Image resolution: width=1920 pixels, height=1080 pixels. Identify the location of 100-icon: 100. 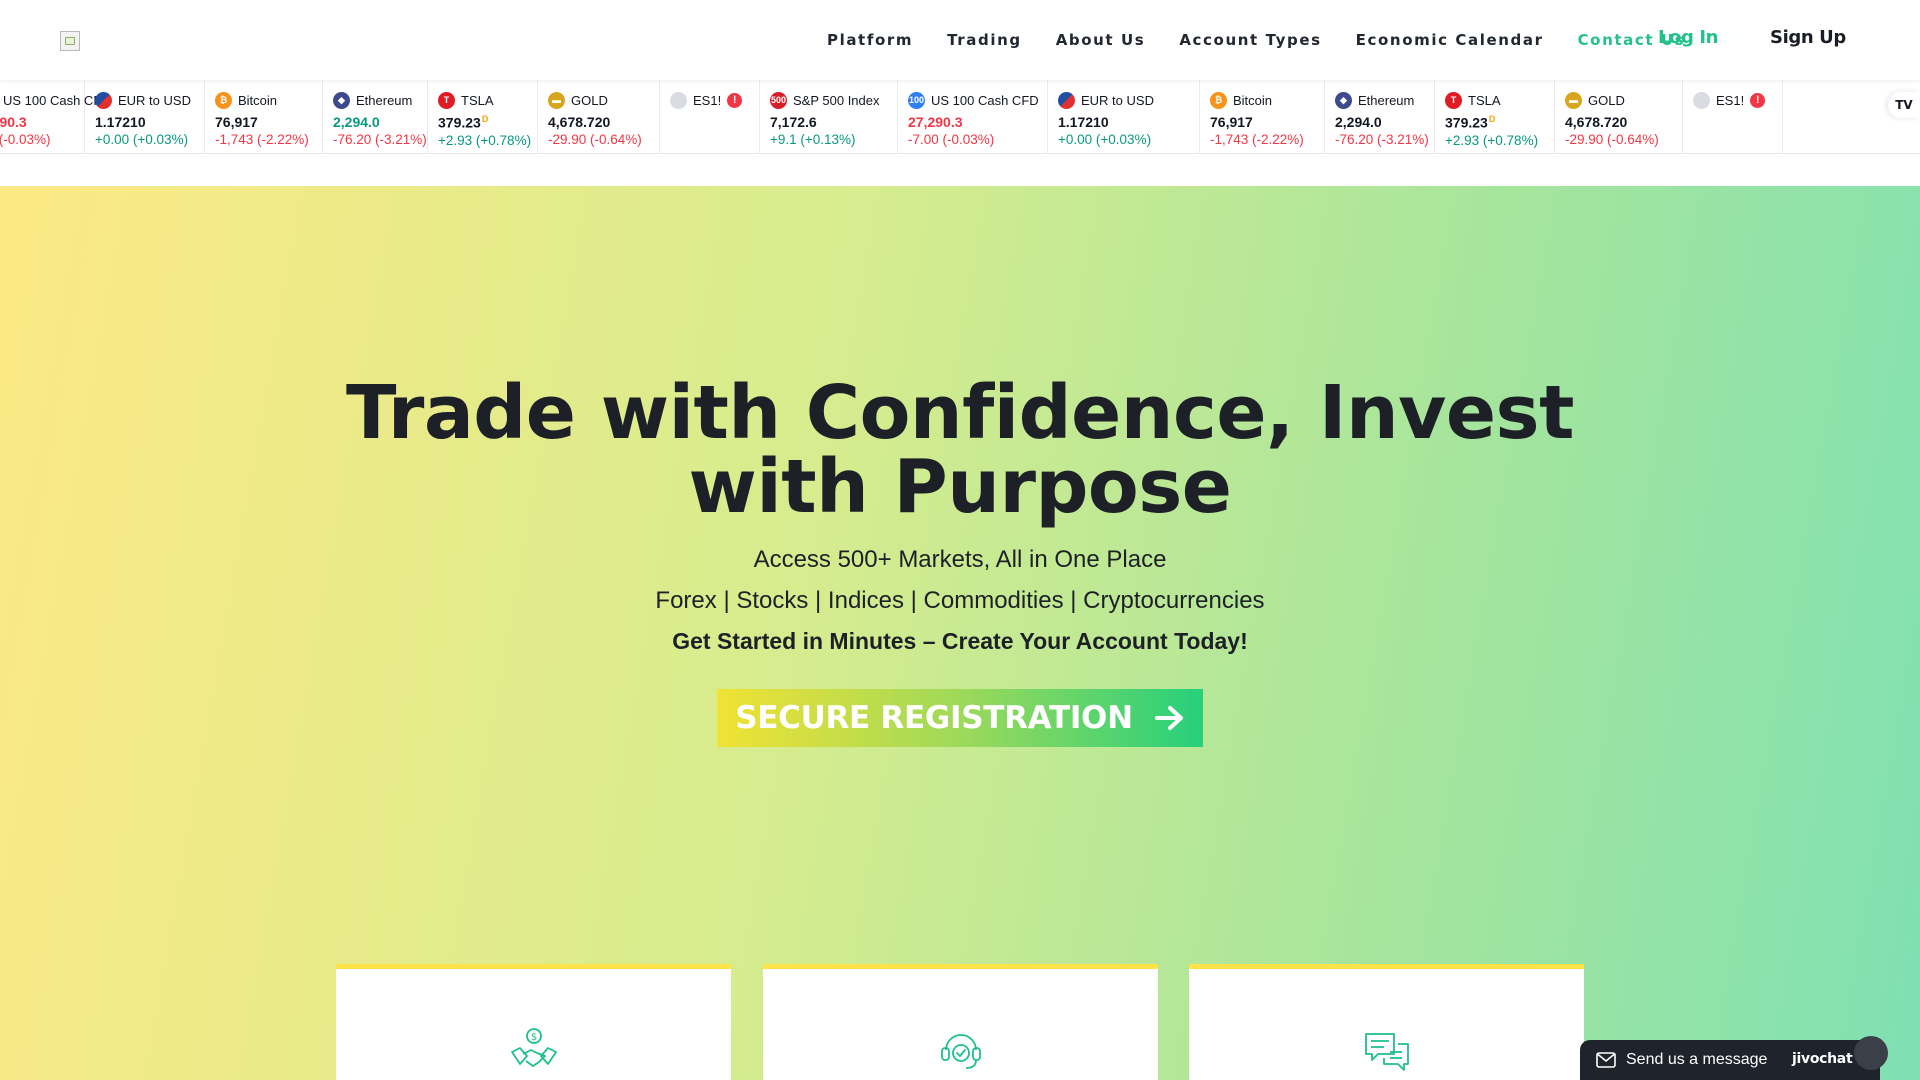
(916, 100).